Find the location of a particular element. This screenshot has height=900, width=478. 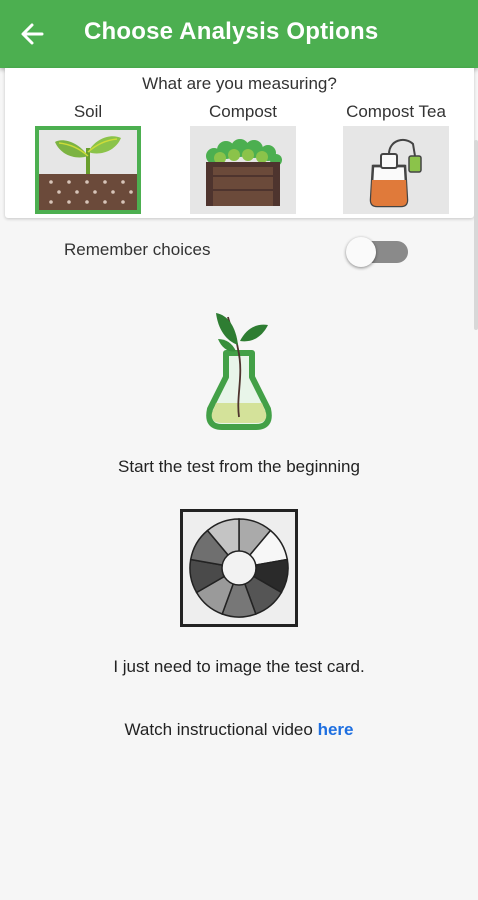

app-bar: Choose Analysis Options is located at coordinates (239, 34).